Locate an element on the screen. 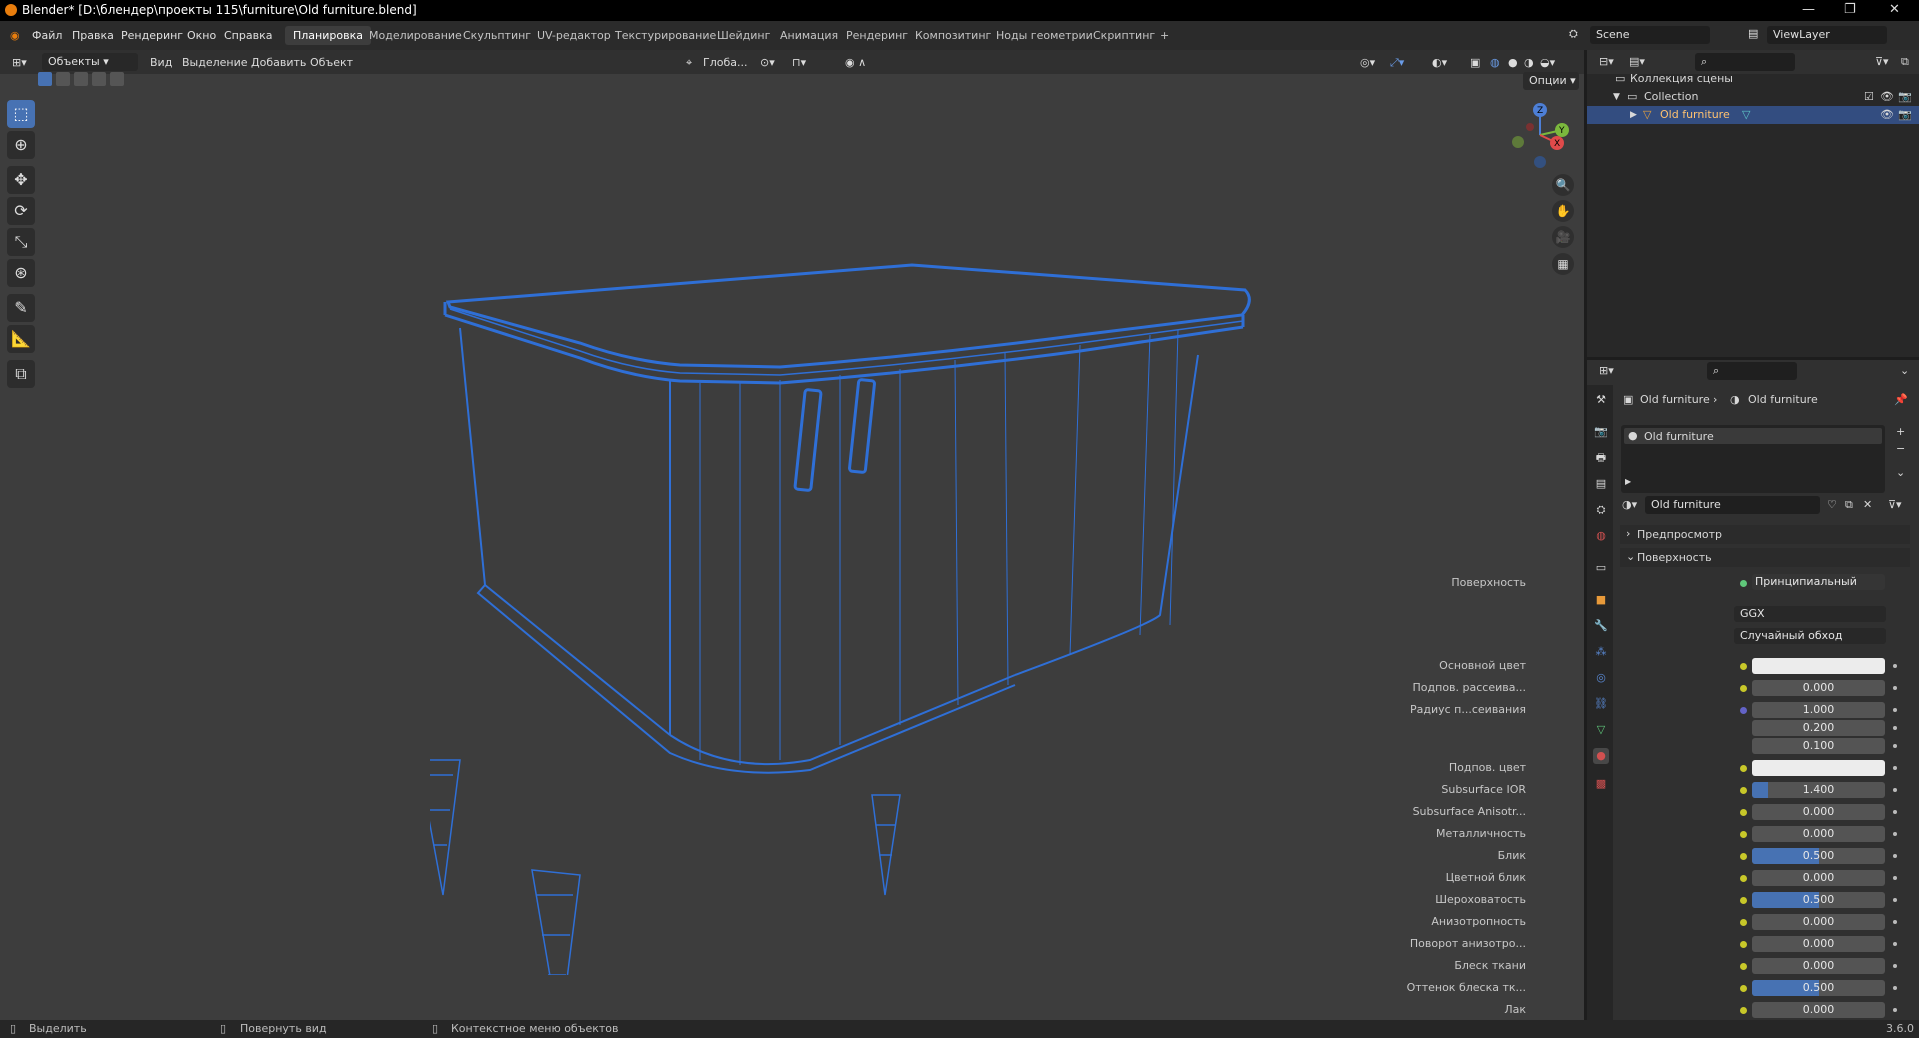 Image resolution: width=1919 pixels, height=1038 pixels. select-extend-icon is located at coordinates (63, 79).